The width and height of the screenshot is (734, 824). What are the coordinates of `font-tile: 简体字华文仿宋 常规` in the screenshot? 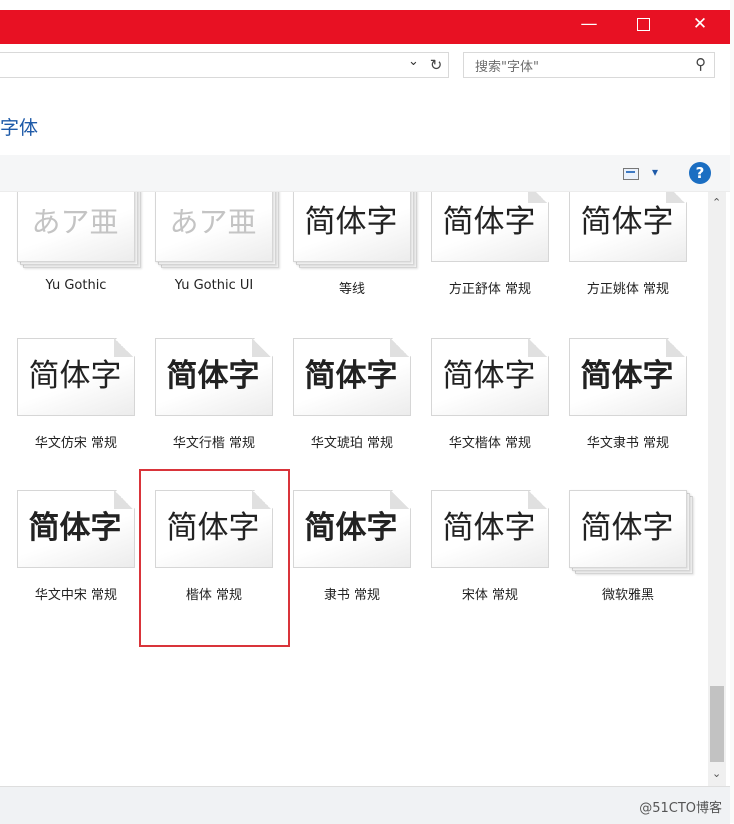 It's located at (69, 413).